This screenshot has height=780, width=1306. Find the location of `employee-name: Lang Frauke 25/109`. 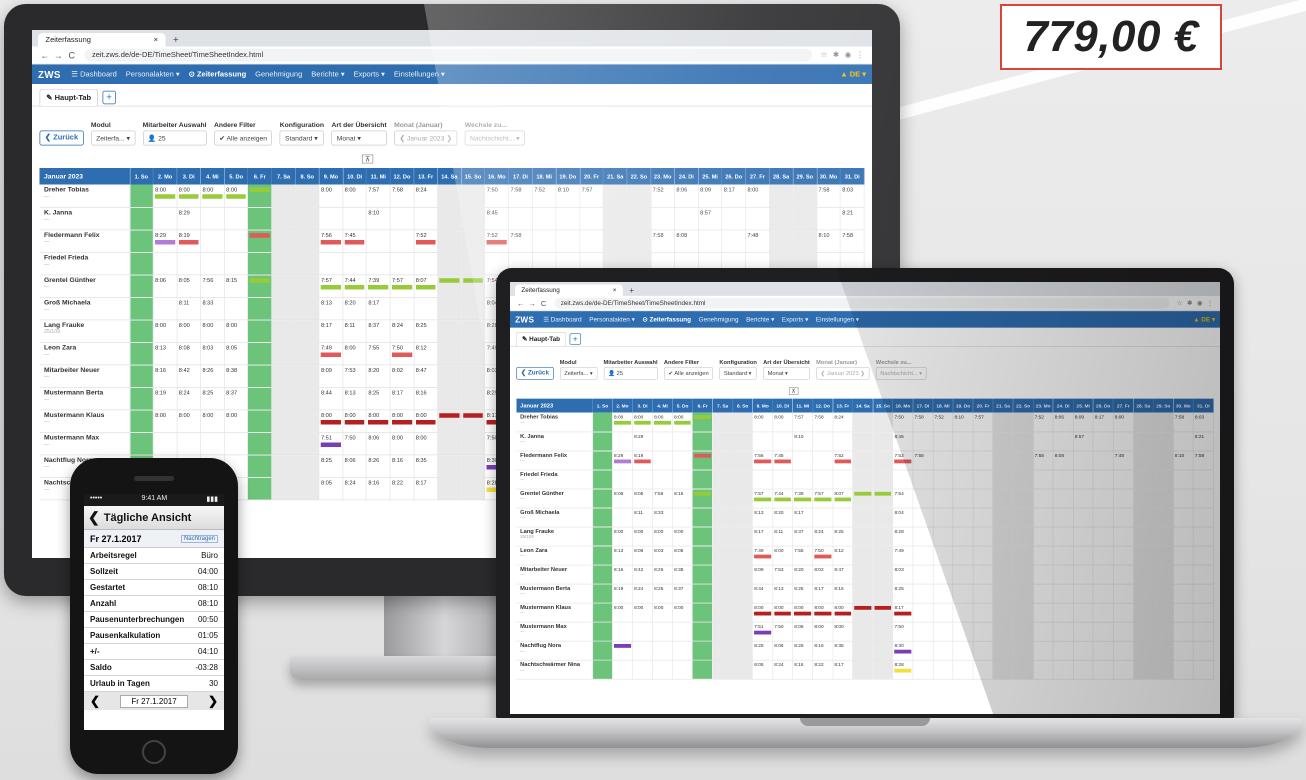

employee-name: Lang Frauke 25/109 is located at coordinates (84, 331).